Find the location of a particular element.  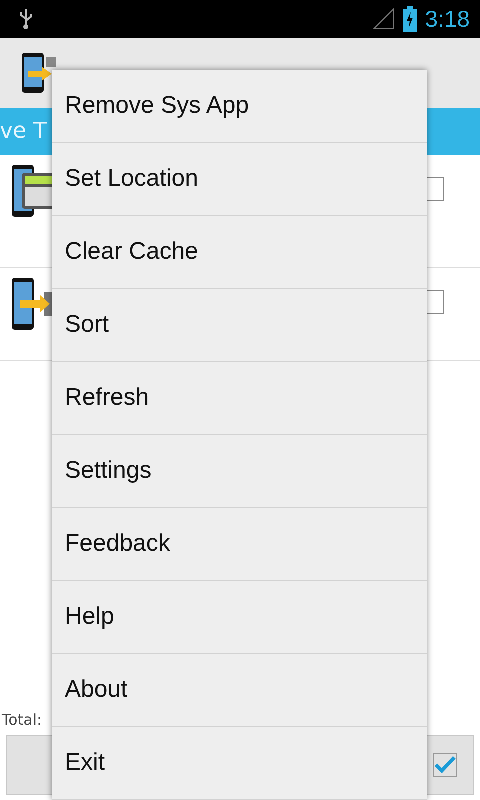

menu-item: Refresh is located at coordinates (239, 398).